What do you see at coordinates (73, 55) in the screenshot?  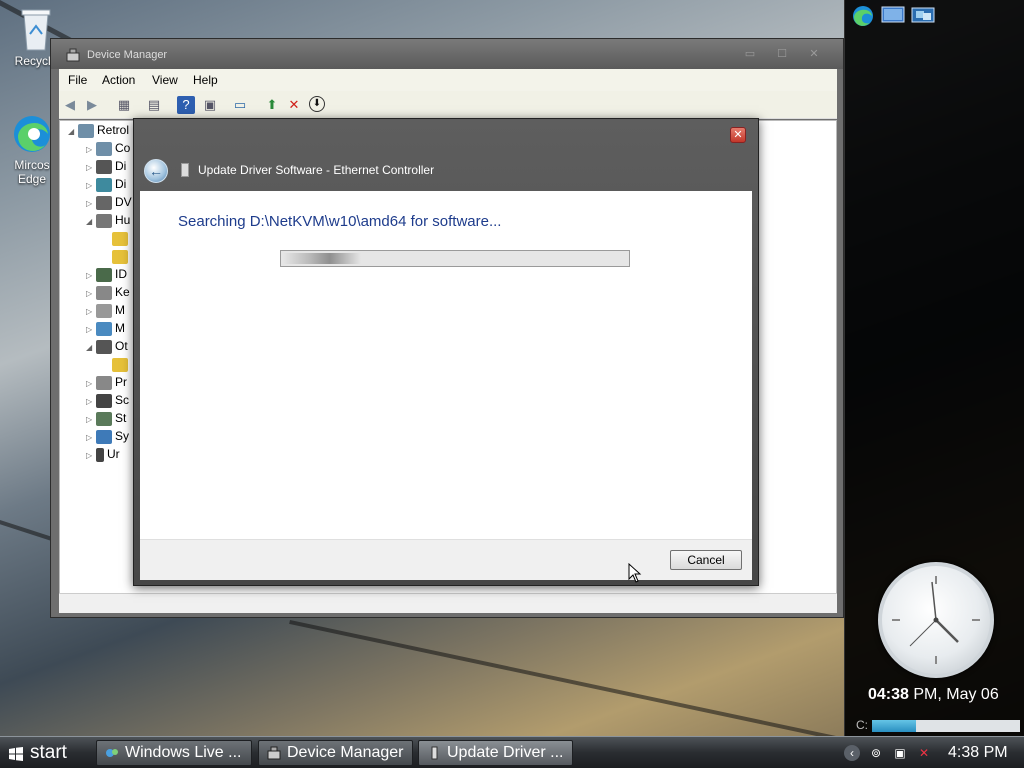 I see `device-manager-icon` at bounding box center [73, 55].